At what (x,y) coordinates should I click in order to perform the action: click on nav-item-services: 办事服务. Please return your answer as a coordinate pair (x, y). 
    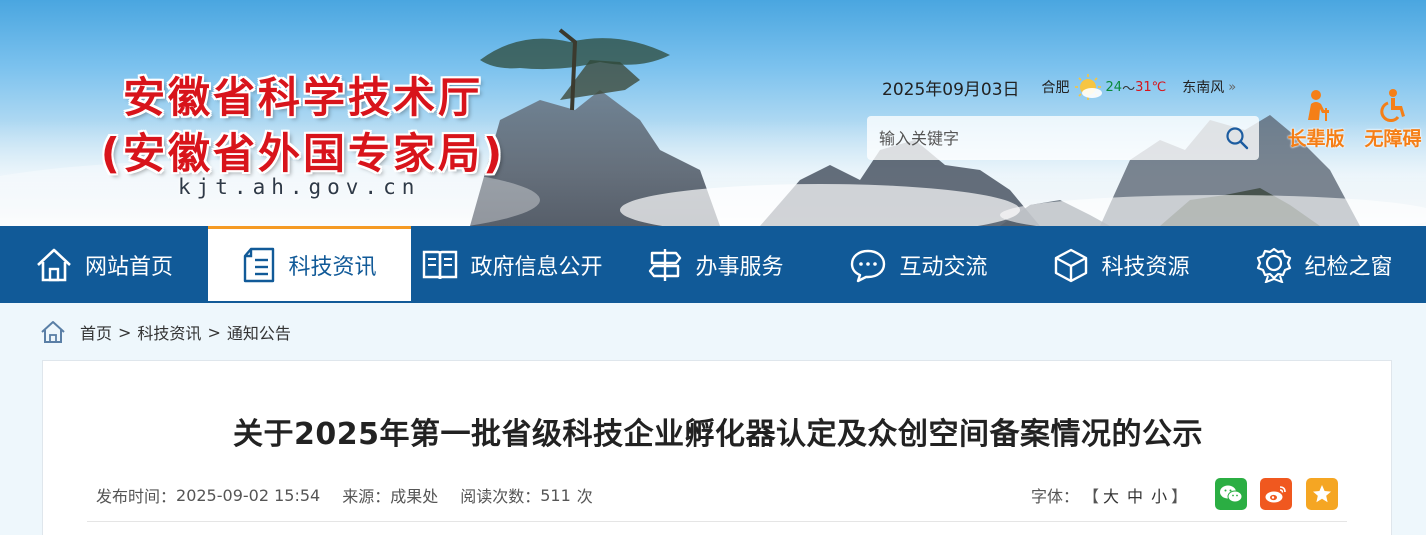
    Looking at the image, I should click on (715, 264).